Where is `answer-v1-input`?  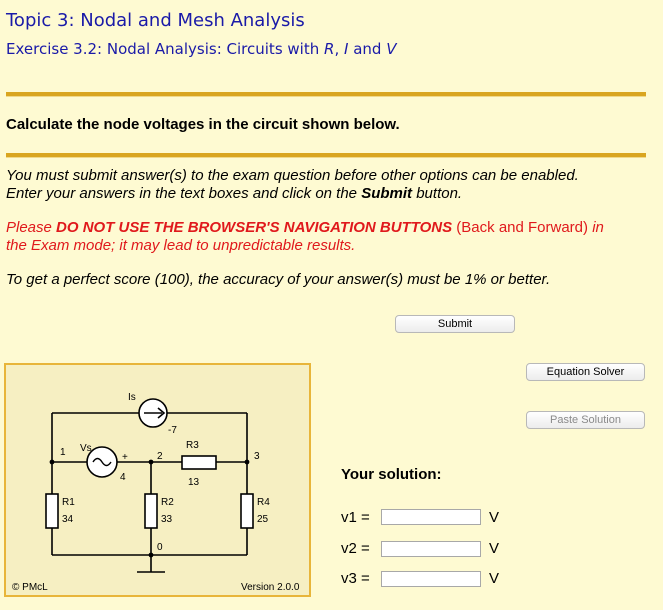
answer-v1-input is located at coordinates (431, 517).